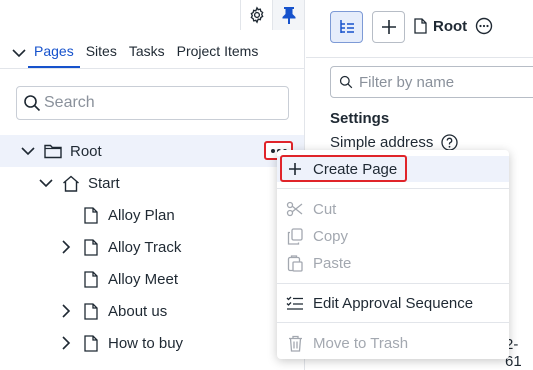 The image size is (533, 370). I want to click on pin-button, so click(288, 15).